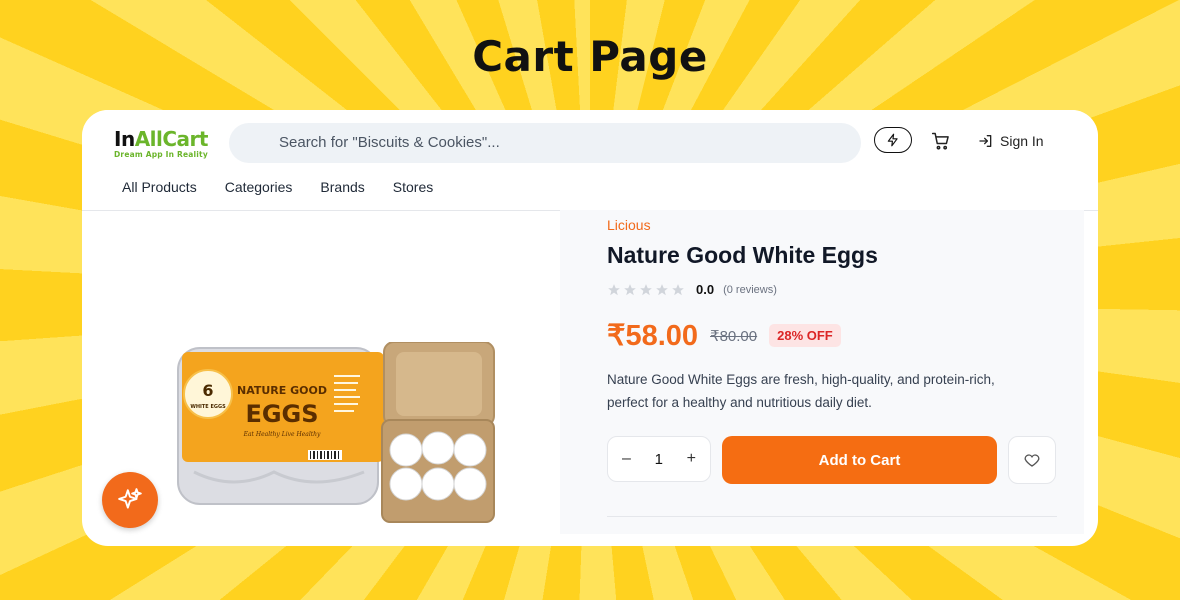  Describe the element at coordinates (653, 336) in the screenshot. I see `current-price: ₹58.00` at that location.